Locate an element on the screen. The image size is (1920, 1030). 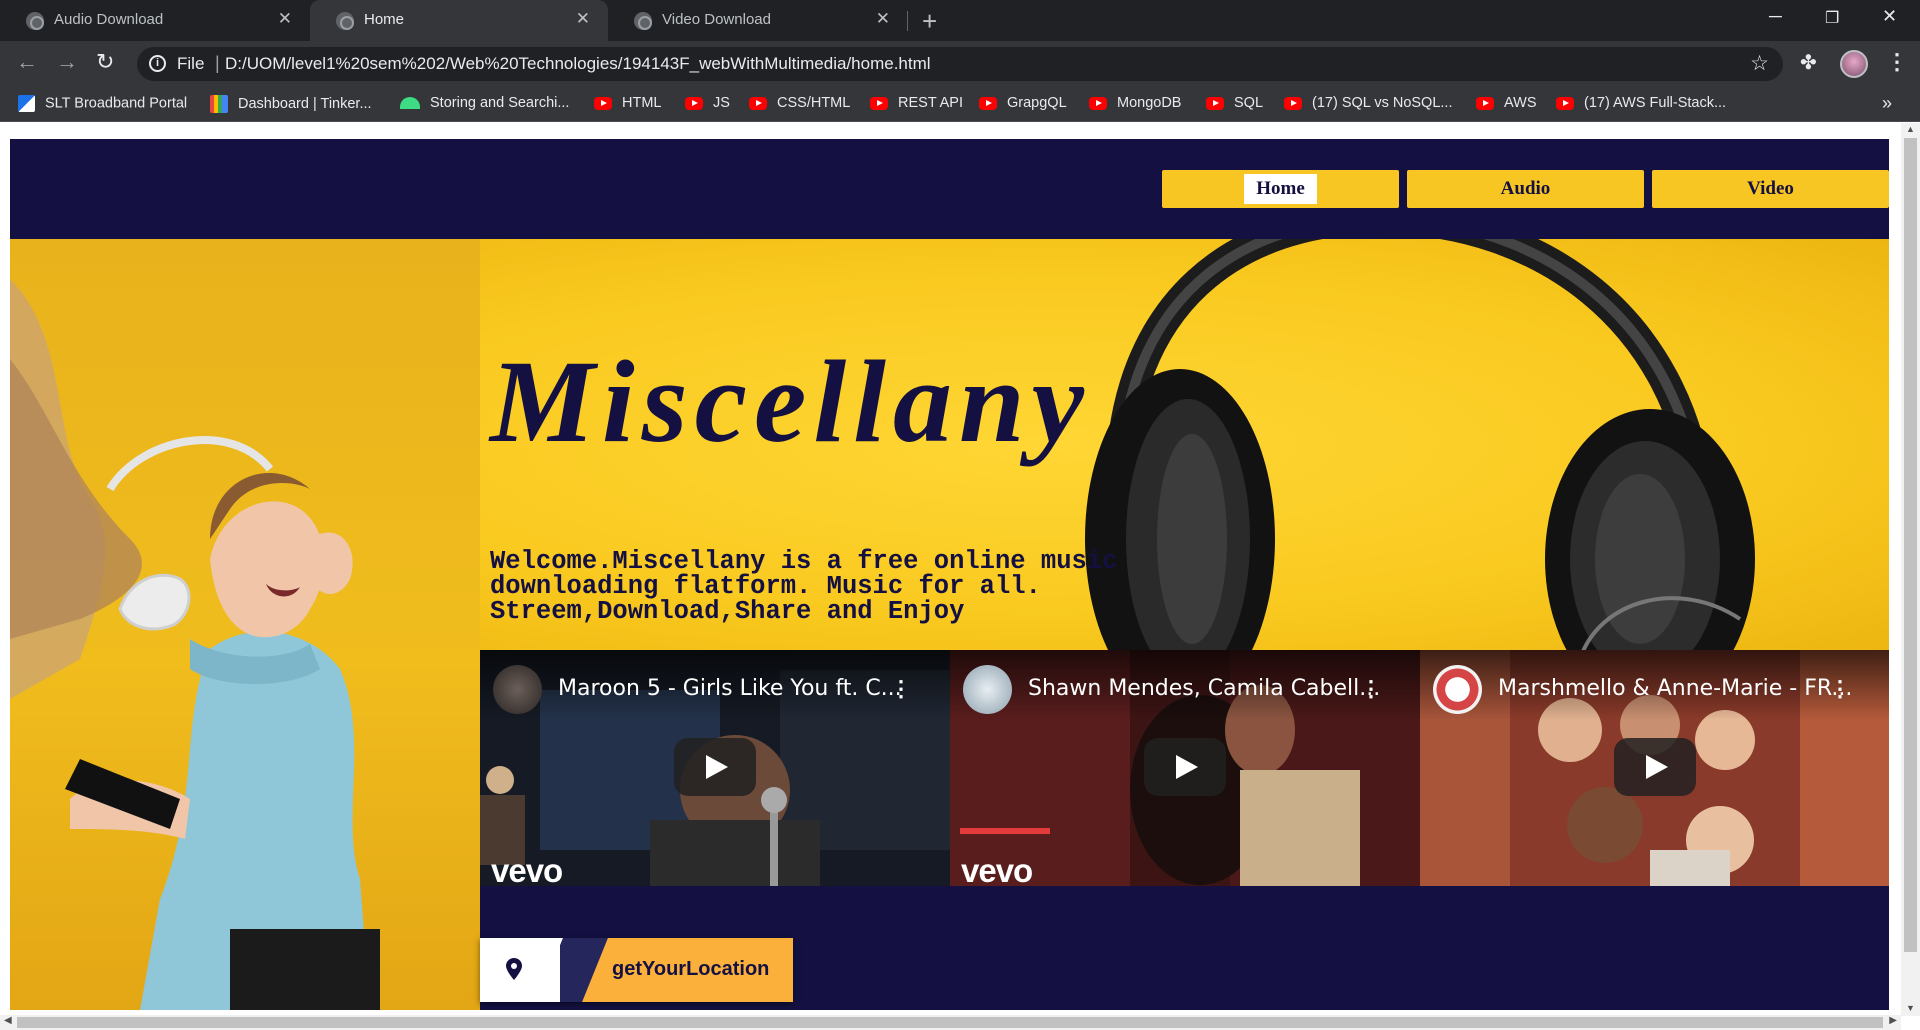
intro-line: Streem,Download,Share and Enjoy is located at coordinates (727, 611).